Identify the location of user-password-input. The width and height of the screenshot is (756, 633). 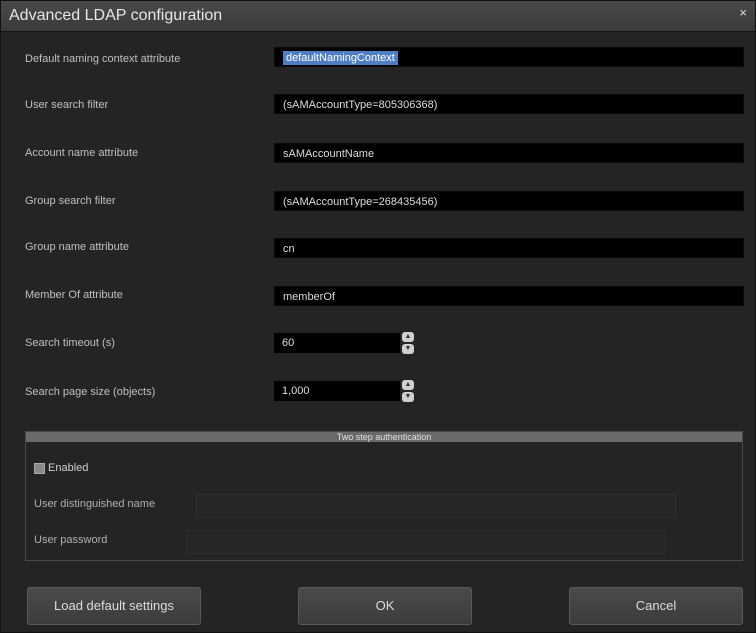
(426, 542).